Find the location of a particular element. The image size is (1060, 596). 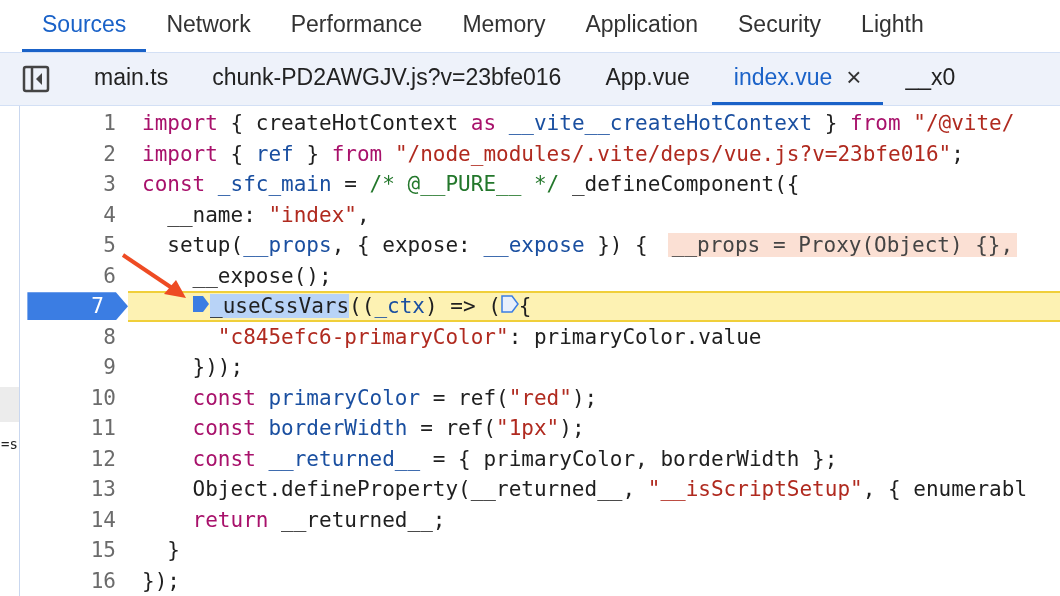

breakpoint-line-number: 7 is located at coordinates (77, 306).